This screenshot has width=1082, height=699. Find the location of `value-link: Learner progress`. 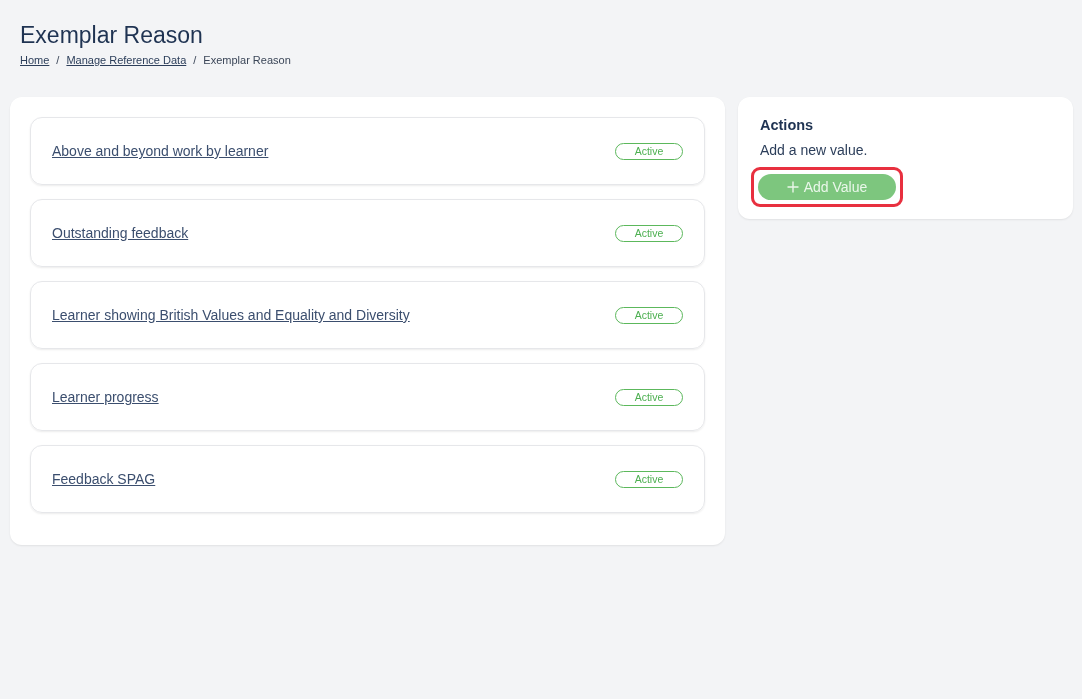

value-link: Learner progress is located at coordinates (105, 397).